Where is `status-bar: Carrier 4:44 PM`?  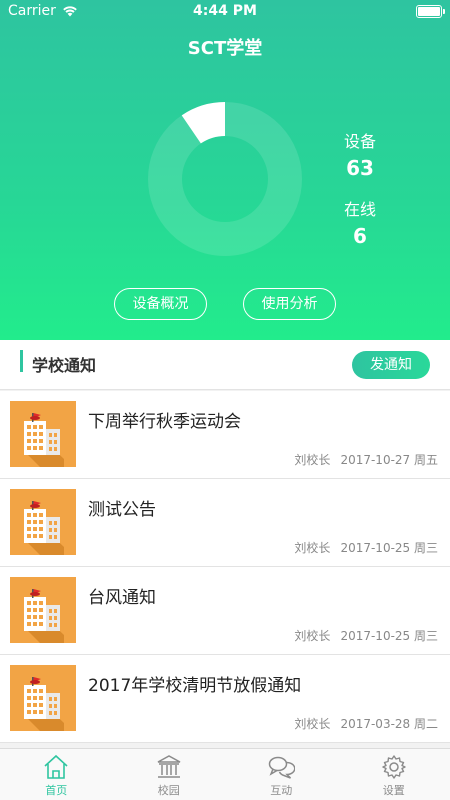 status-bar: Carrier 4:44 PM is located at coordinates (225, 12).